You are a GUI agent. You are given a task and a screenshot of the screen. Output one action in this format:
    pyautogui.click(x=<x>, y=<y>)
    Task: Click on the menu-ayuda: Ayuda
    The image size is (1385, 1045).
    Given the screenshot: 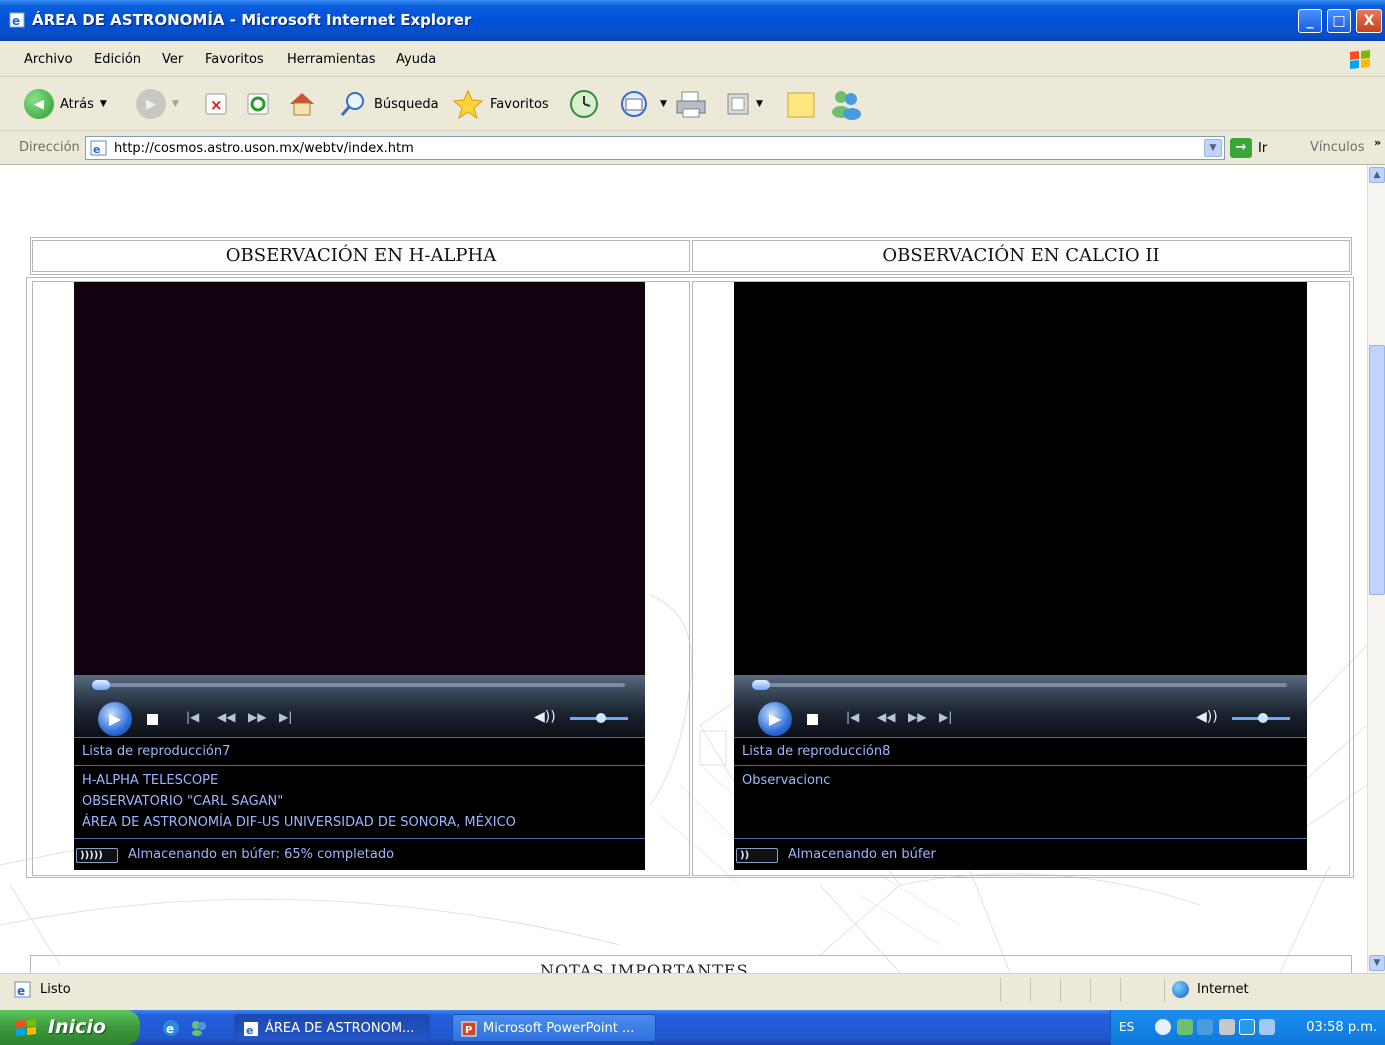 What is the action you would take?
    pyautogui.click(x=416, y=59)
    